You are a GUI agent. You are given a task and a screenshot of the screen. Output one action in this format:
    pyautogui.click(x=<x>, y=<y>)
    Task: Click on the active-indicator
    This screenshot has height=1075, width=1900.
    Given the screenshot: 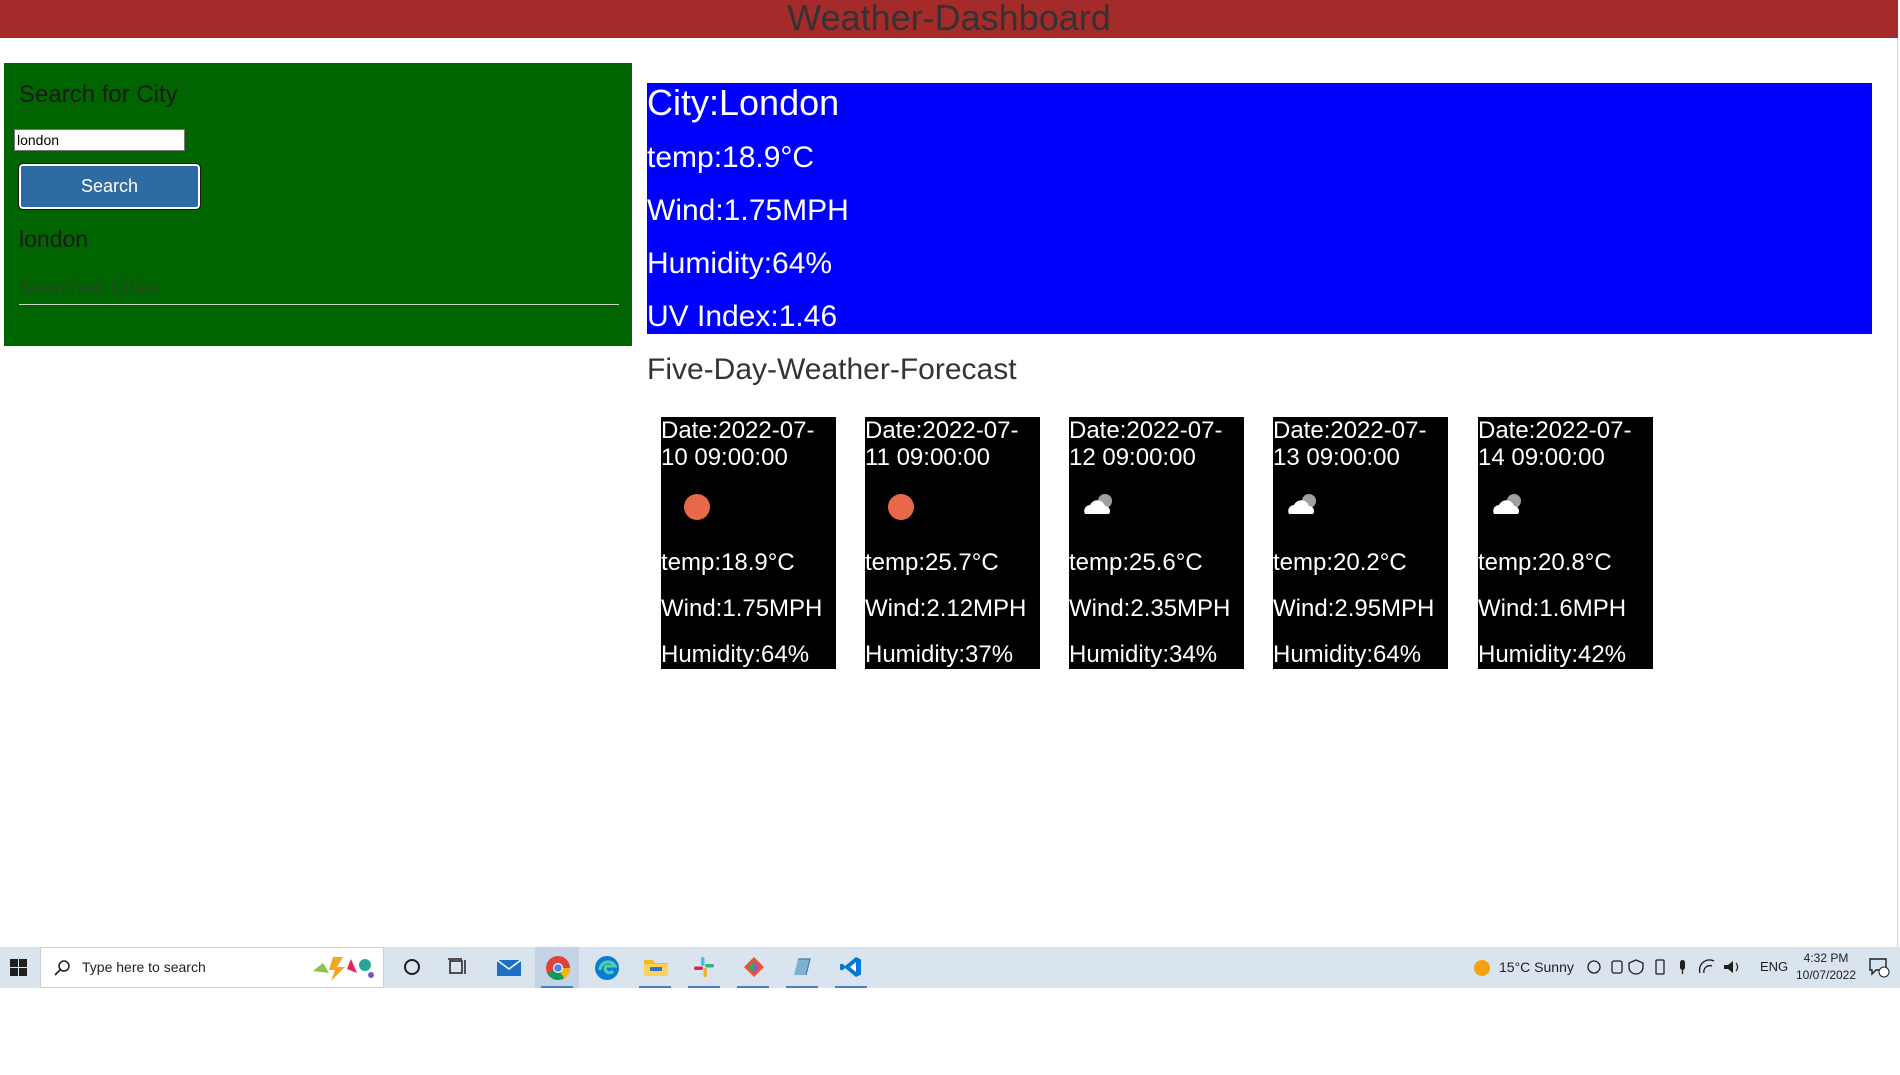 What is the action you would take?
    pyautogui.click(x=557, y=987)
    